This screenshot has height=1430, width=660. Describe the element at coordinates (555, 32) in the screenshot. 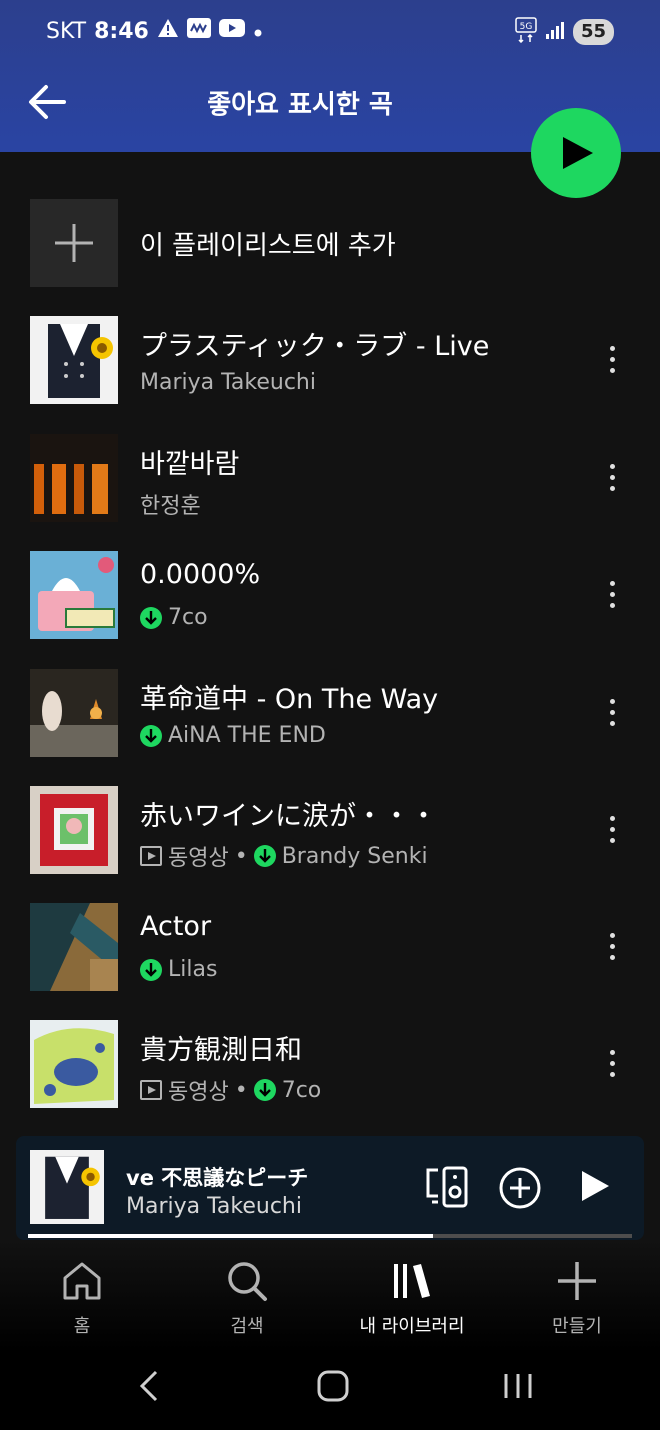

I see `signal-icon` at that location.